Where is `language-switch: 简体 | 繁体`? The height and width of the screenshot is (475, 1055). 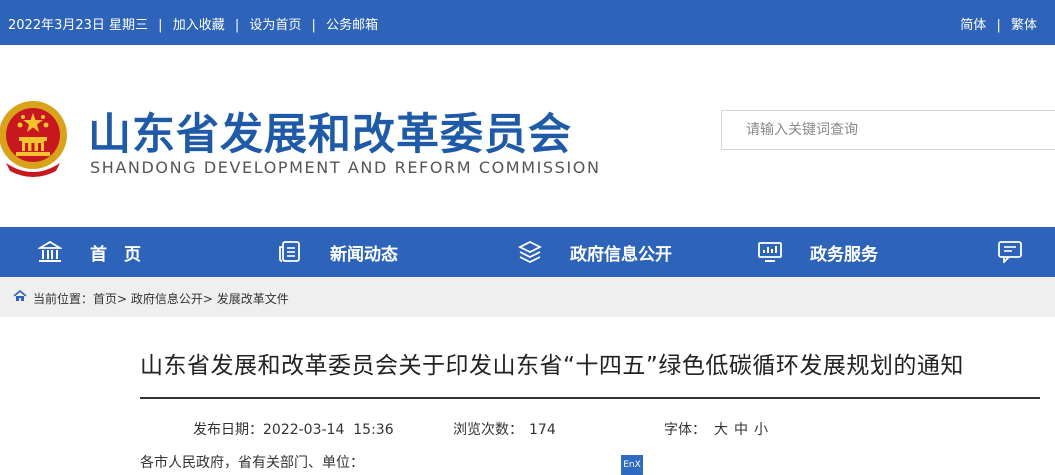 language-switch: 简体 | 繁体 is located at coordinates (998, 23).